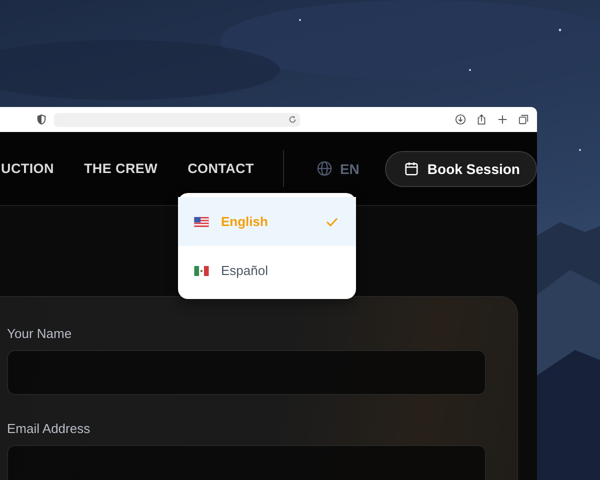 The image size is (600, 480). I want to click on nav-link: UCTION, so click(27, 168).